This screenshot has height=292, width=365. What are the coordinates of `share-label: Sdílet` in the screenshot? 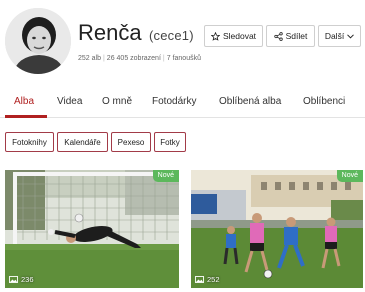 It's located at (296, 36).